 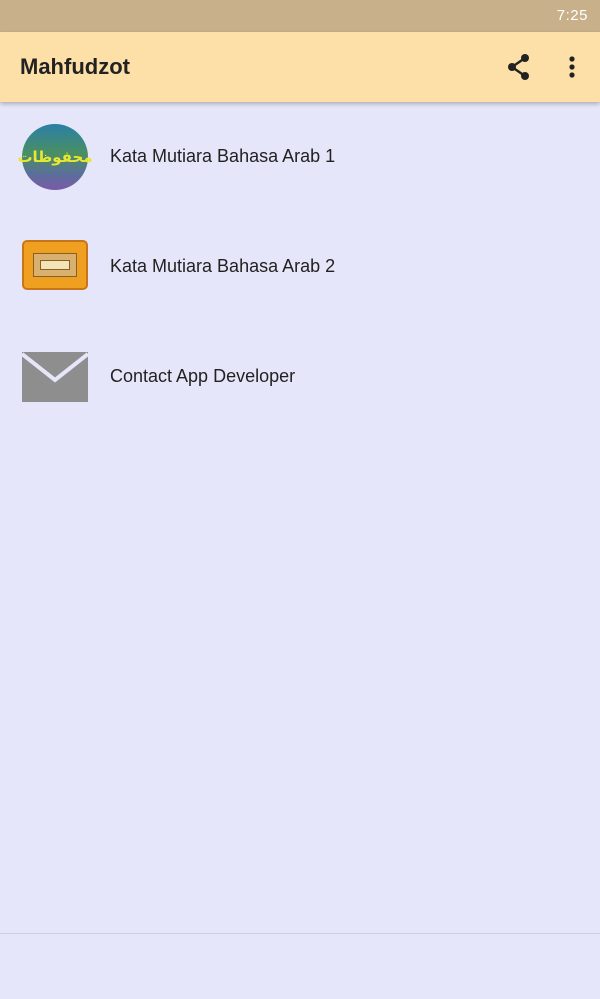 What do you see at coordinates (223, 156) in the screenshot?
I see `list-item-label: Kata Mutiara Bahasa Arab 1` at bounding box center [223, 156].